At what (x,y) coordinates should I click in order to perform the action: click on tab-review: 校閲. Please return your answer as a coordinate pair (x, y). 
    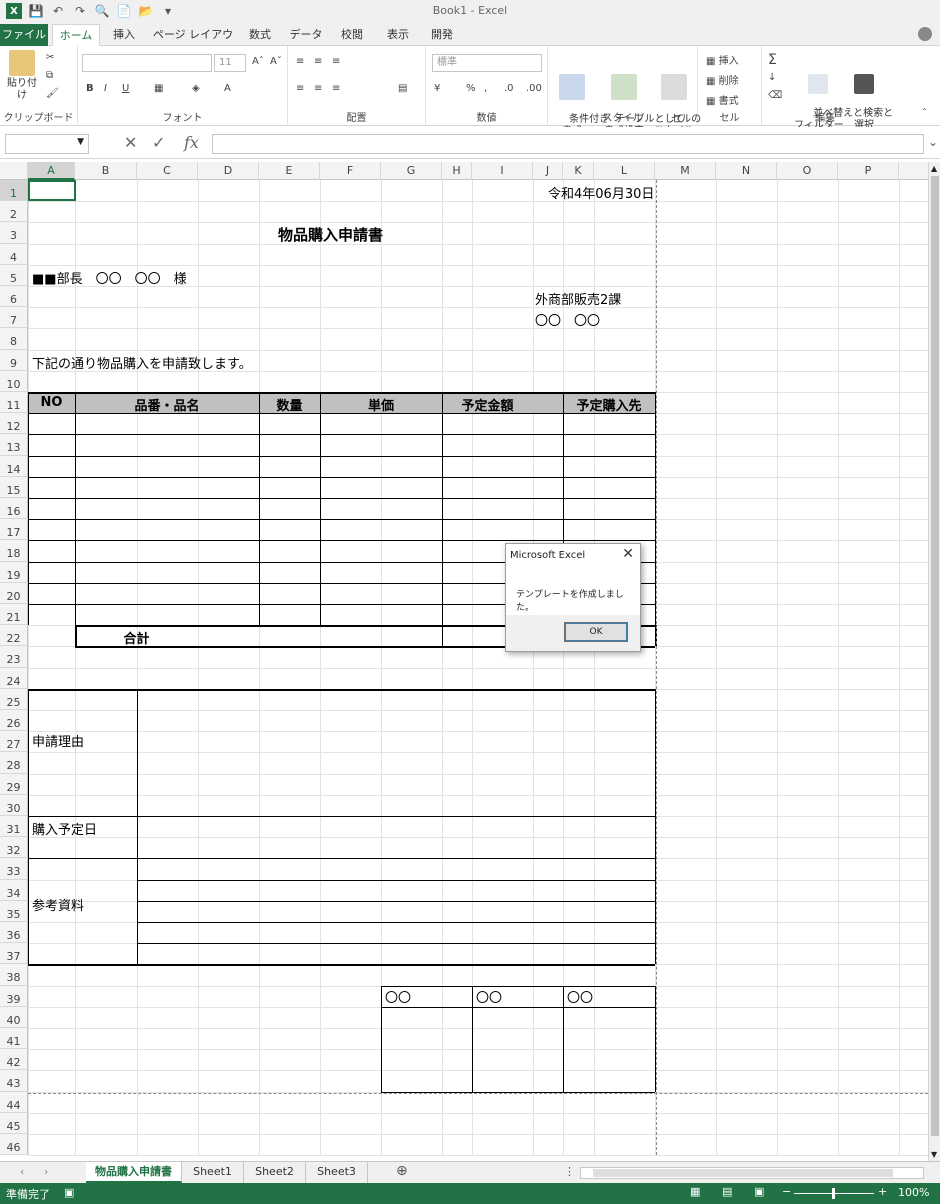
    Looking at the image, I should click on (352, 35).